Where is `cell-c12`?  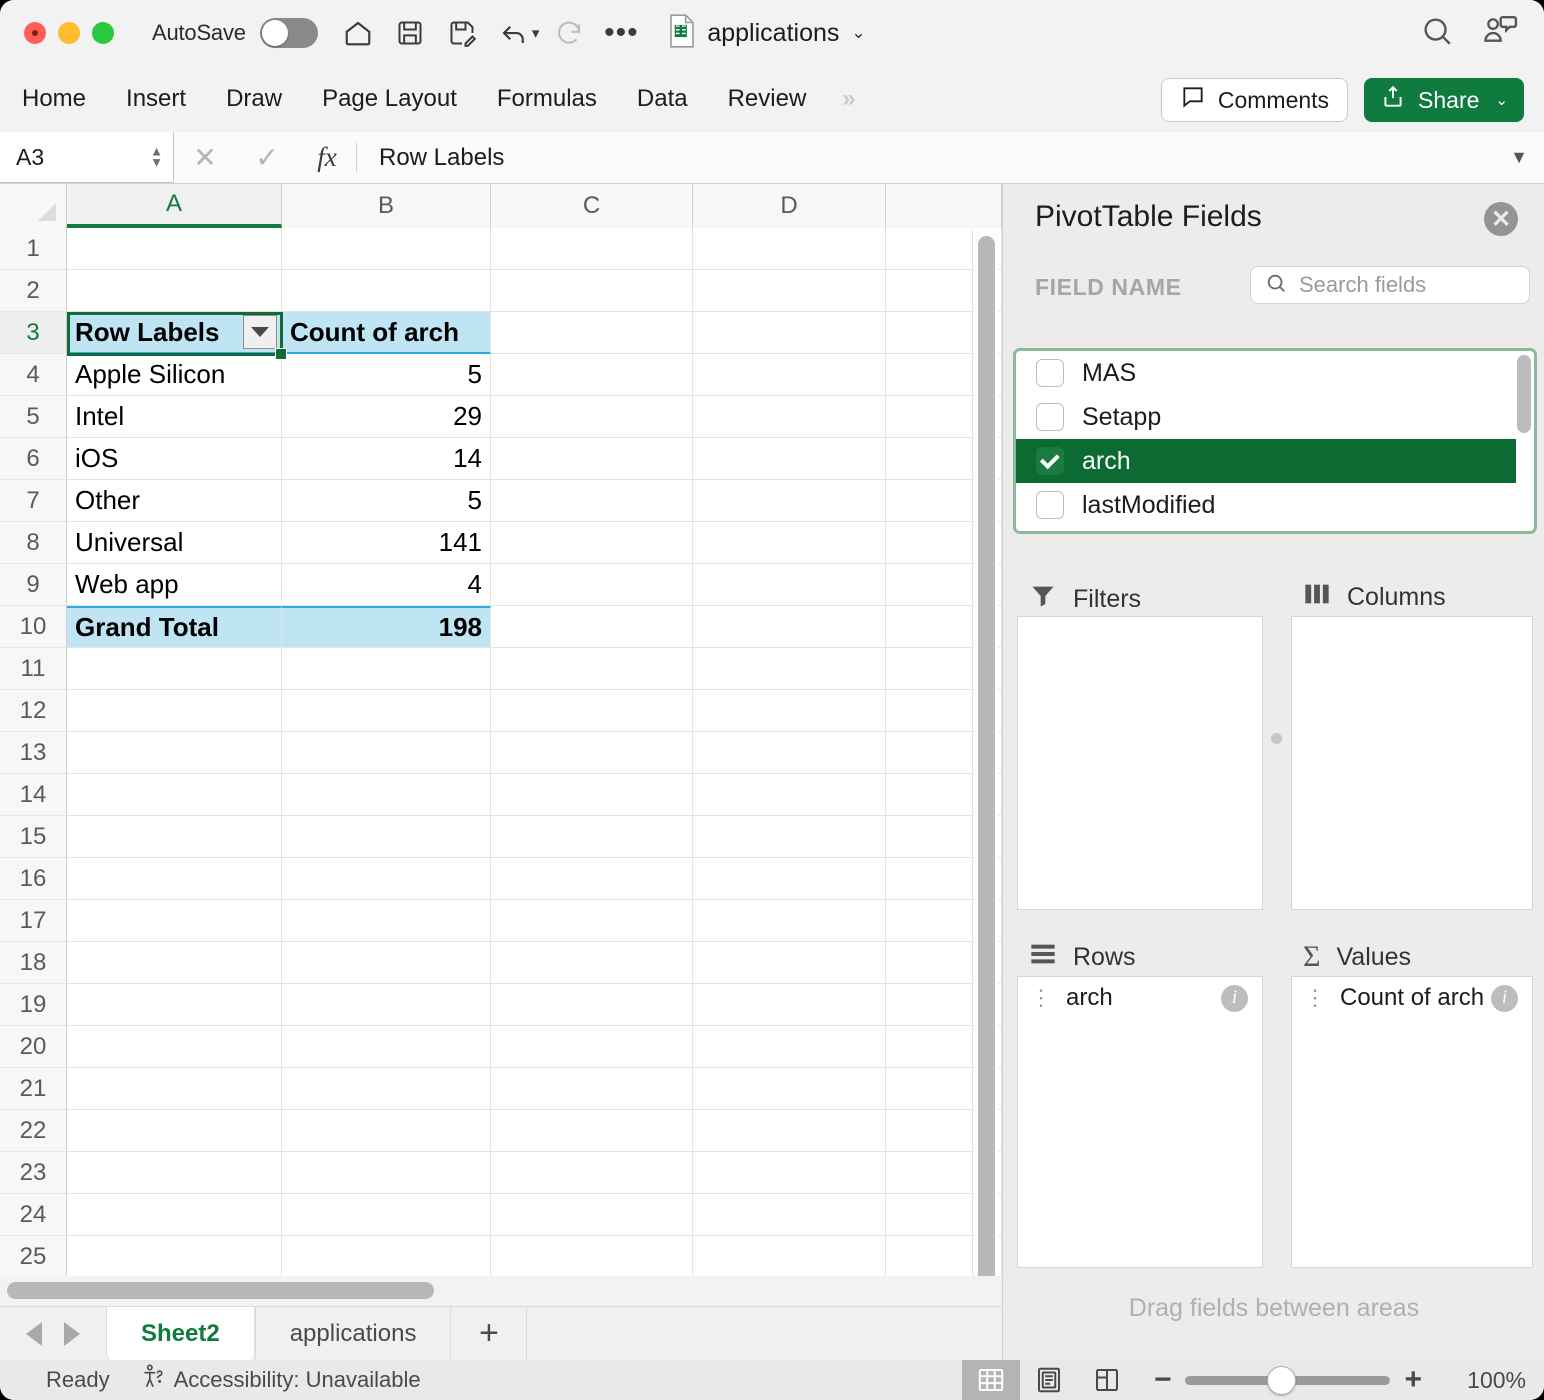 cell-c12 is located at coordinates (592, 711).